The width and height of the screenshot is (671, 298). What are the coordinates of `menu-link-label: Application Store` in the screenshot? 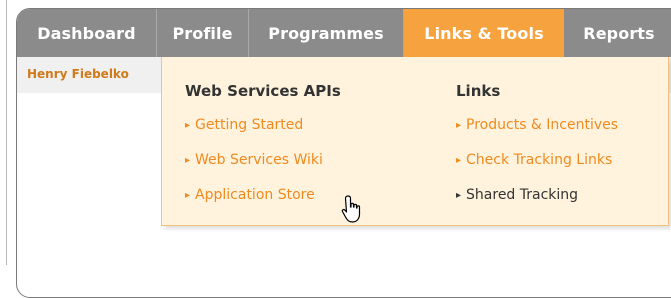 It's located at (255, 195).